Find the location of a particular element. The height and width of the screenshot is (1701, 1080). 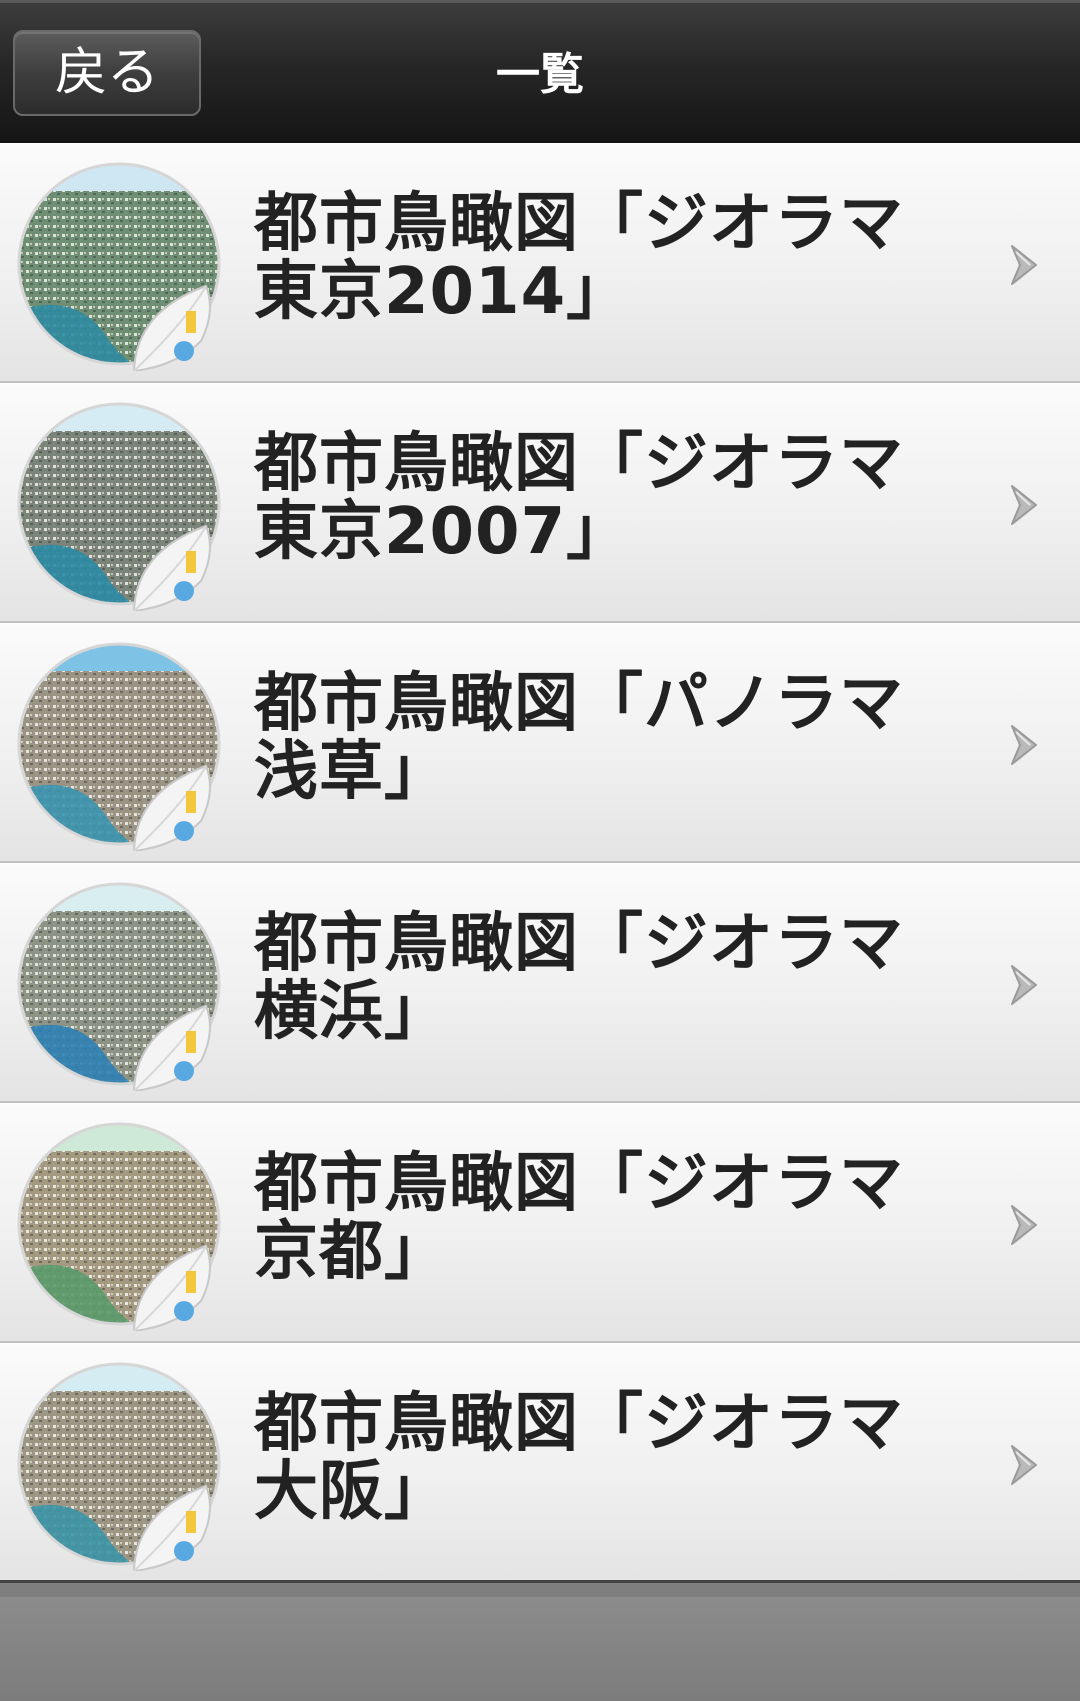

list-item: 都市鳥瞰図「ジオラマ横浜」 is located at coordinates (540, 983).